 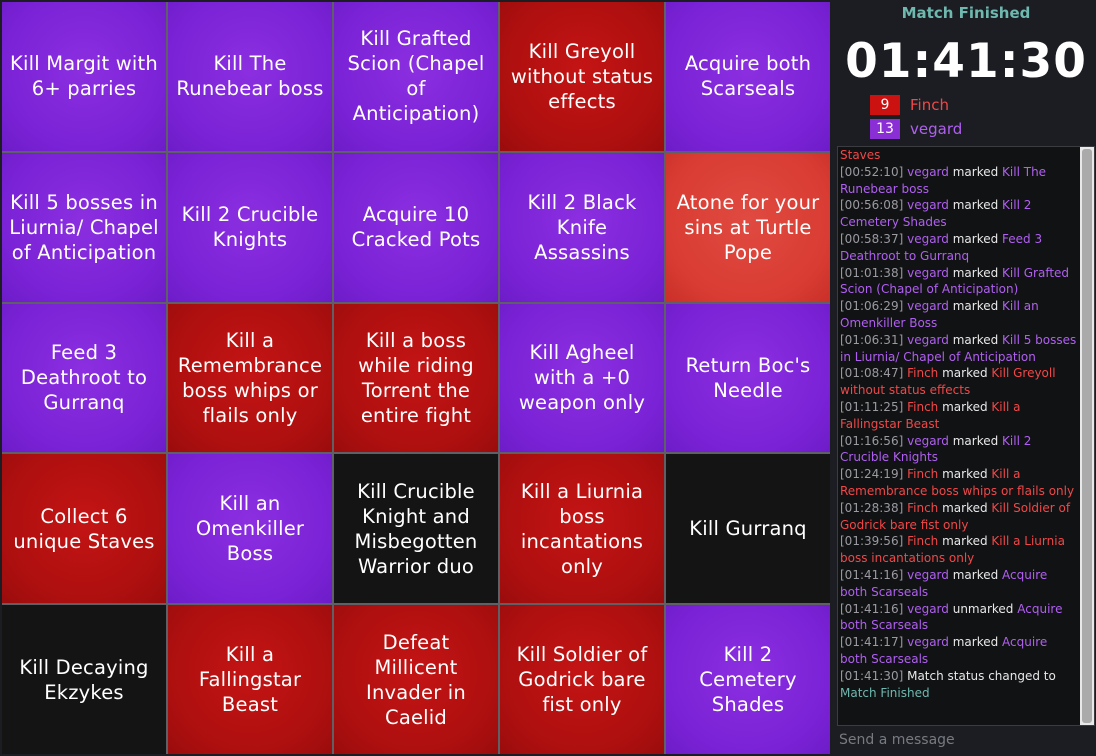 I want to click on log-scrollbar, so click(x=1087, y=436).